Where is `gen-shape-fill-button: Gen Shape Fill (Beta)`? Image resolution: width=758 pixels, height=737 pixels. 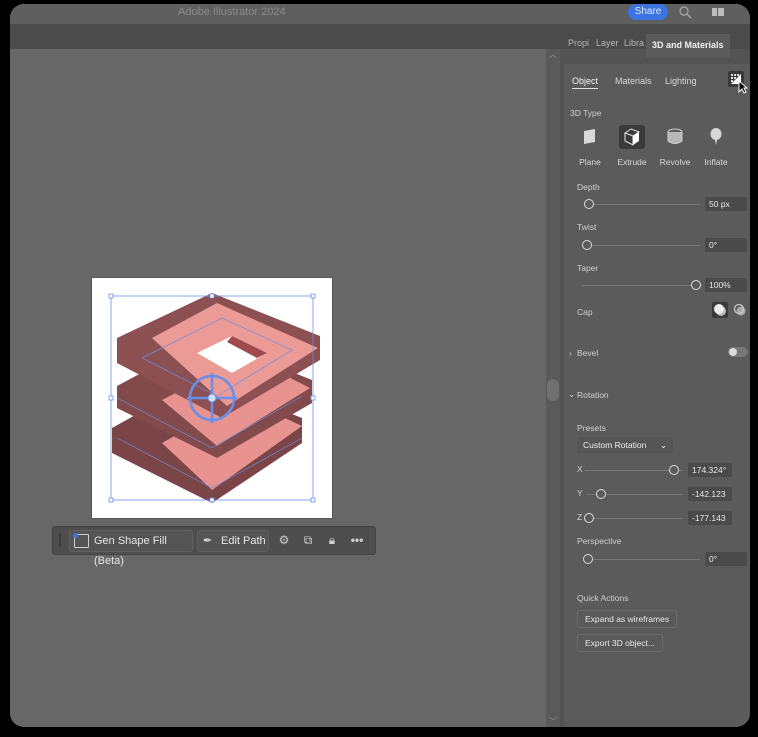 gen-shape-fill-button: Gen Shape Fill (Beta) is located at coordinates (131, 548).